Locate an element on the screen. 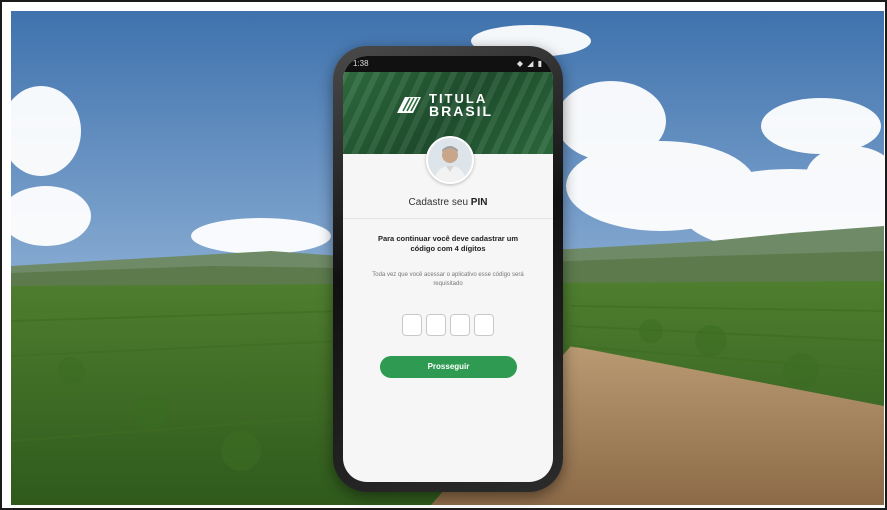 This screenshot has width=887, height=510. user-photo-icon is located at coordinates (450, 160).